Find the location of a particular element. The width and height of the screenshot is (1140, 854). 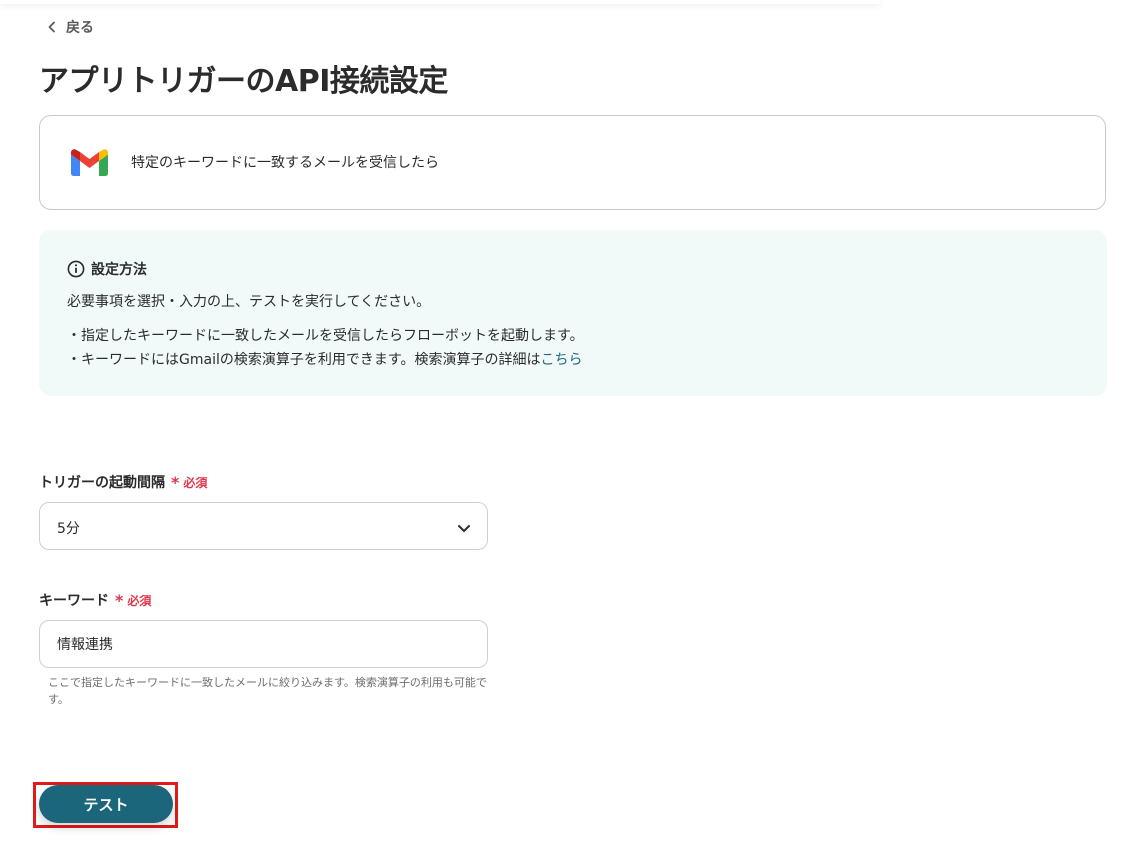

chevron-left-icon is located at coordinates (51, 27).